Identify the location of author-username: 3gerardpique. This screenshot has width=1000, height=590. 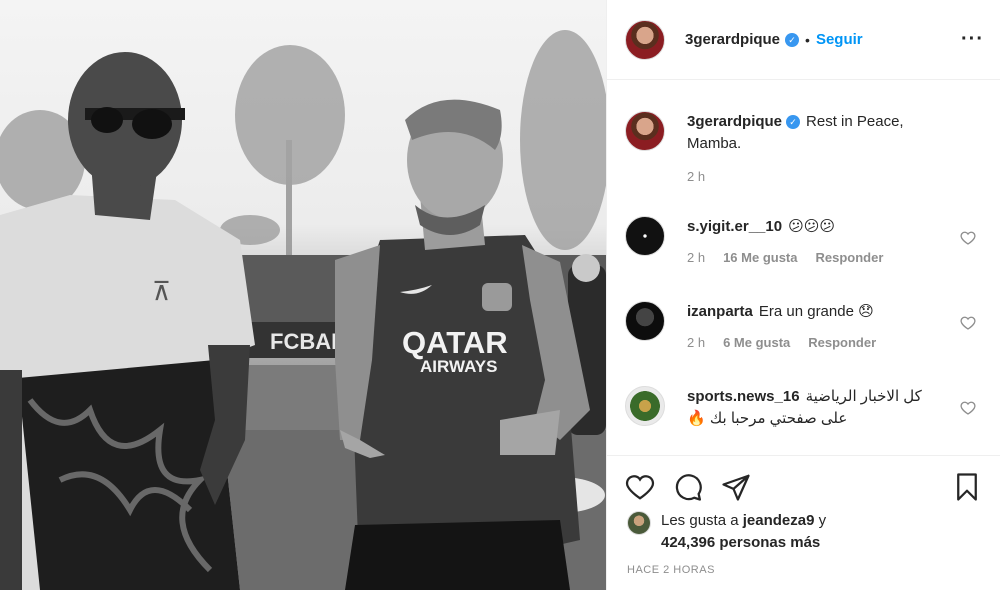
(732, 39).